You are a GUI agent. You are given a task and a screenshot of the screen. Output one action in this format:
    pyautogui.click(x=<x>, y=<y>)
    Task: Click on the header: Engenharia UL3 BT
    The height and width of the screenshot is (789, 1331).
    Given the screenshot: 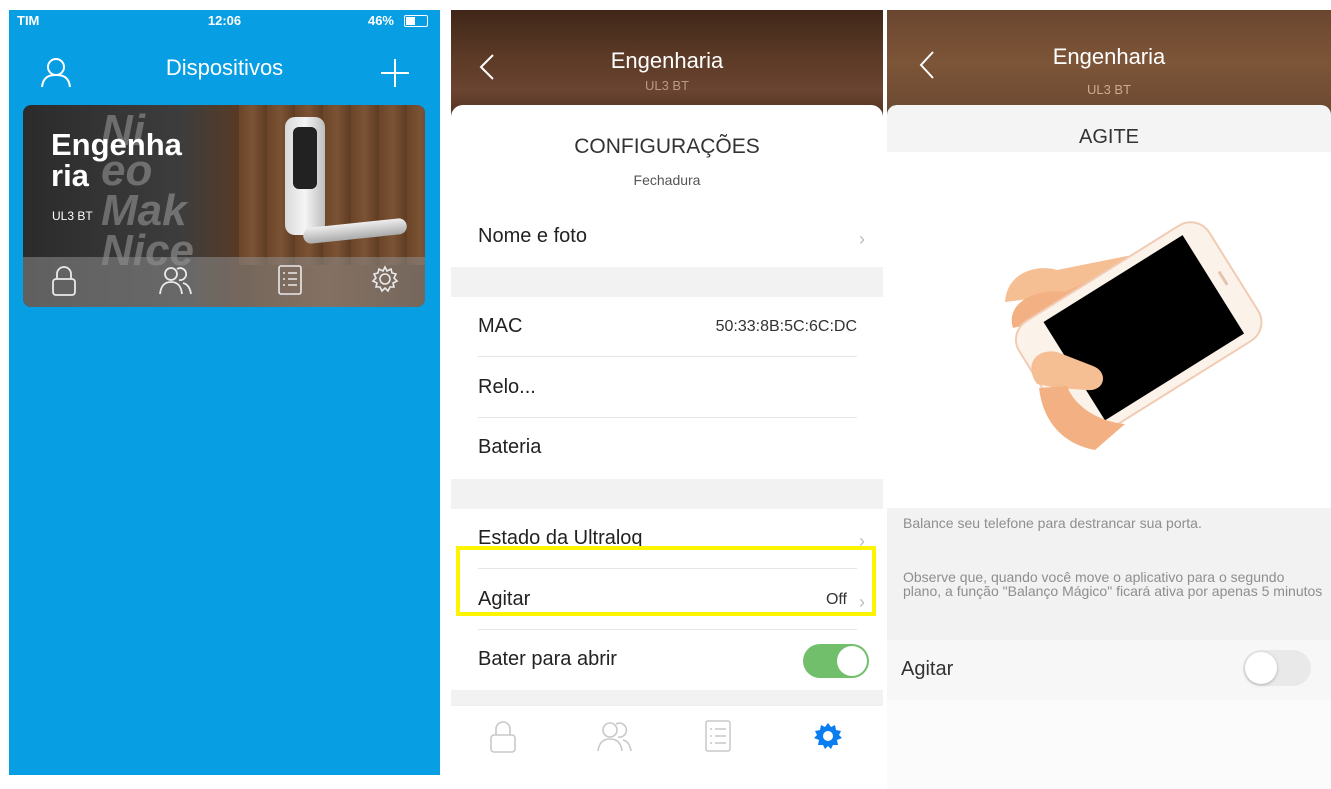 What is the action you would take?
    pyautogui.click(x=1109, y=62)
    